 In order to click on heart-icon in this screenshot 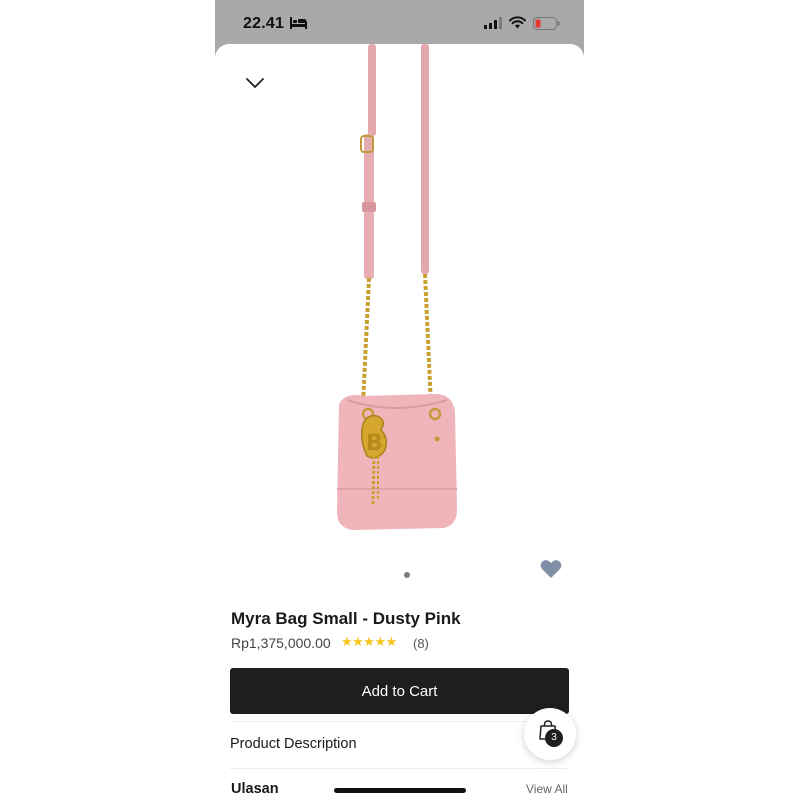, I will do `click(551, 569)`.